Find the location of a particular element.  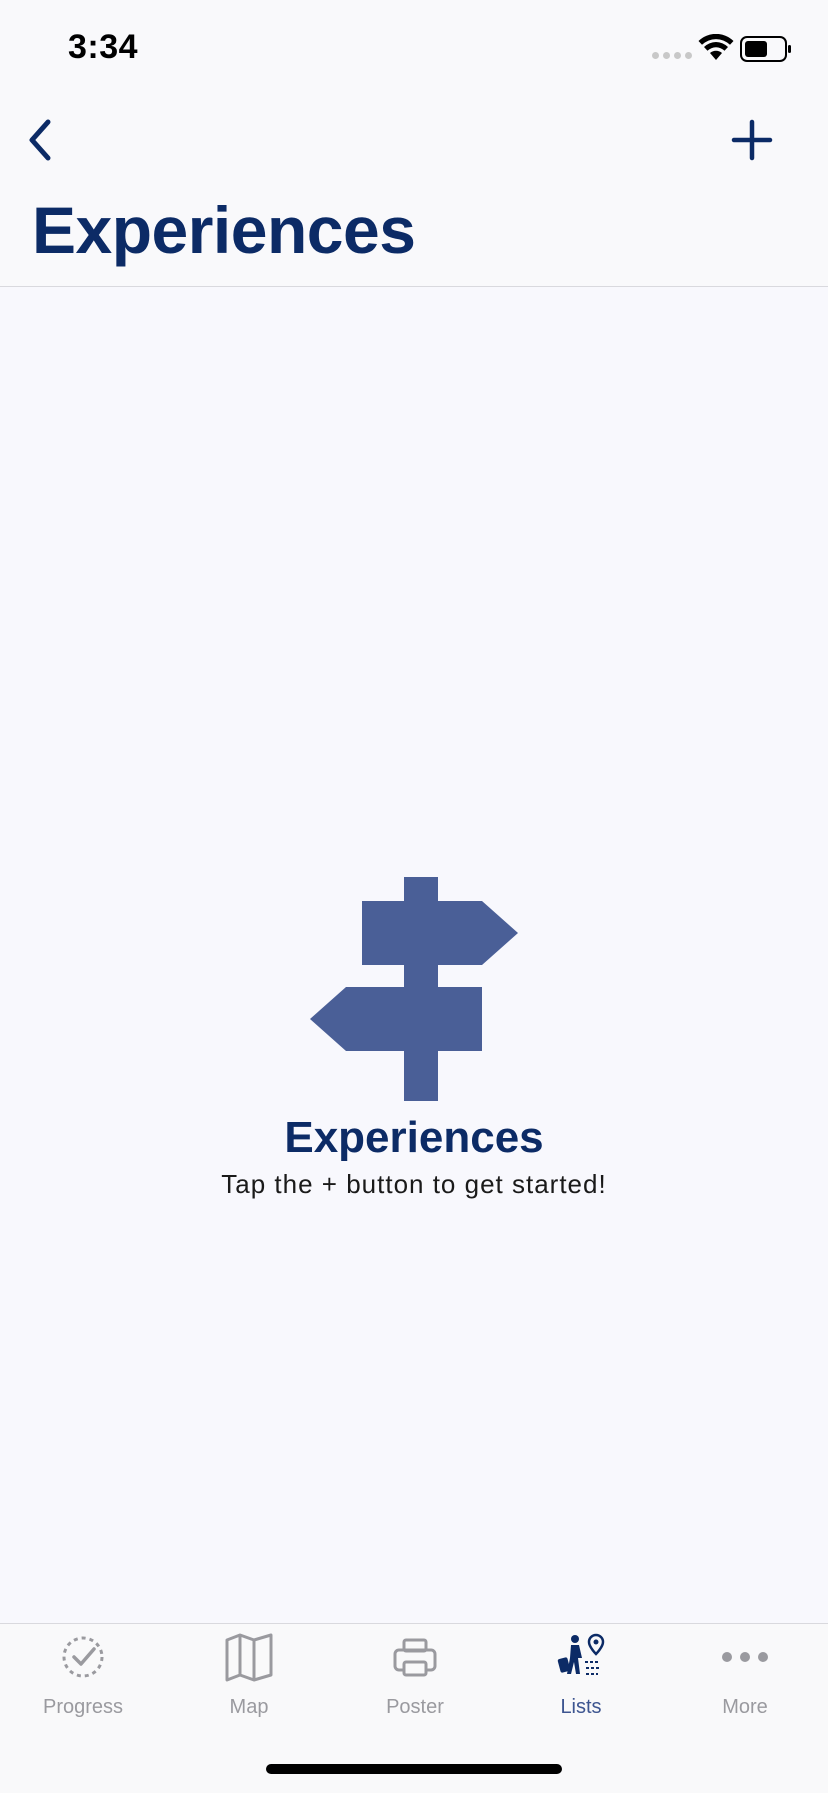

tab-more: More is located at coordinates (745, 1679).